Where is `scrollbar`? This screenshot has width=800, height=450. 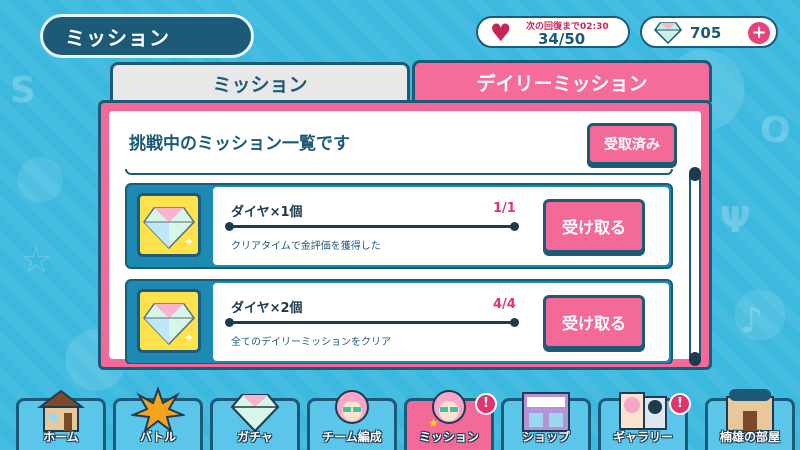
scrollbar is located at coordinates (695, 266).